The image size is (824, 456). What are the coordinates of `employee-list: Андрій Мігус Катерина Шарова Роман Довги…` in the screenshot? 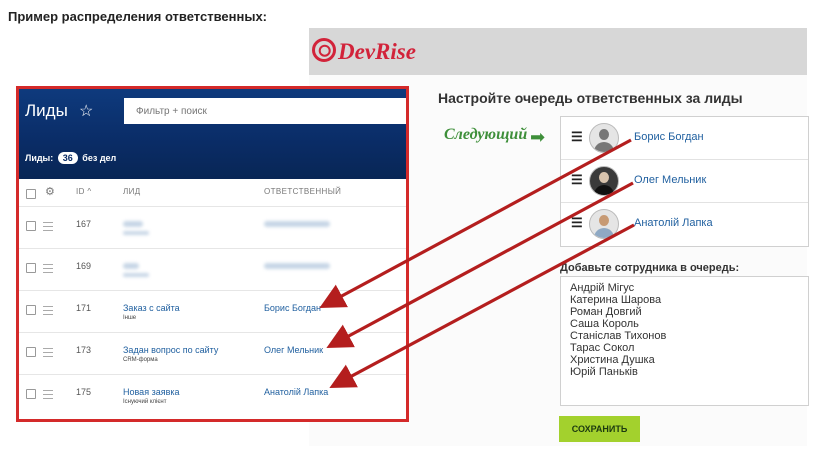 It's located at (618, 330).